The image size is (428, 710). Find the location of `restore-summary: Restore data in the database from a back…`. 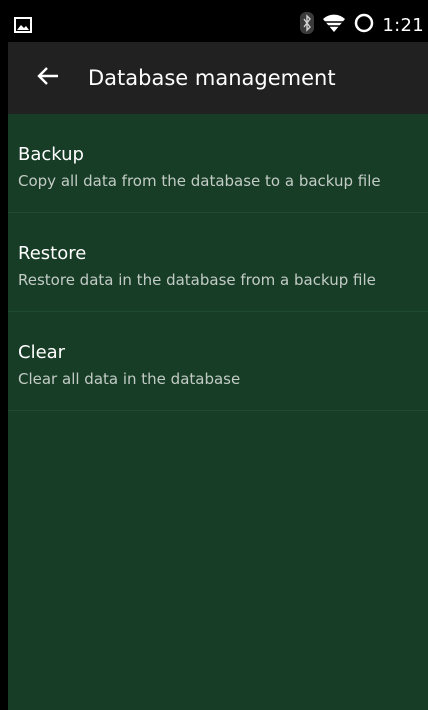

restore-summary: Restore data in the database from a back… is located at coordinates (197, 280).